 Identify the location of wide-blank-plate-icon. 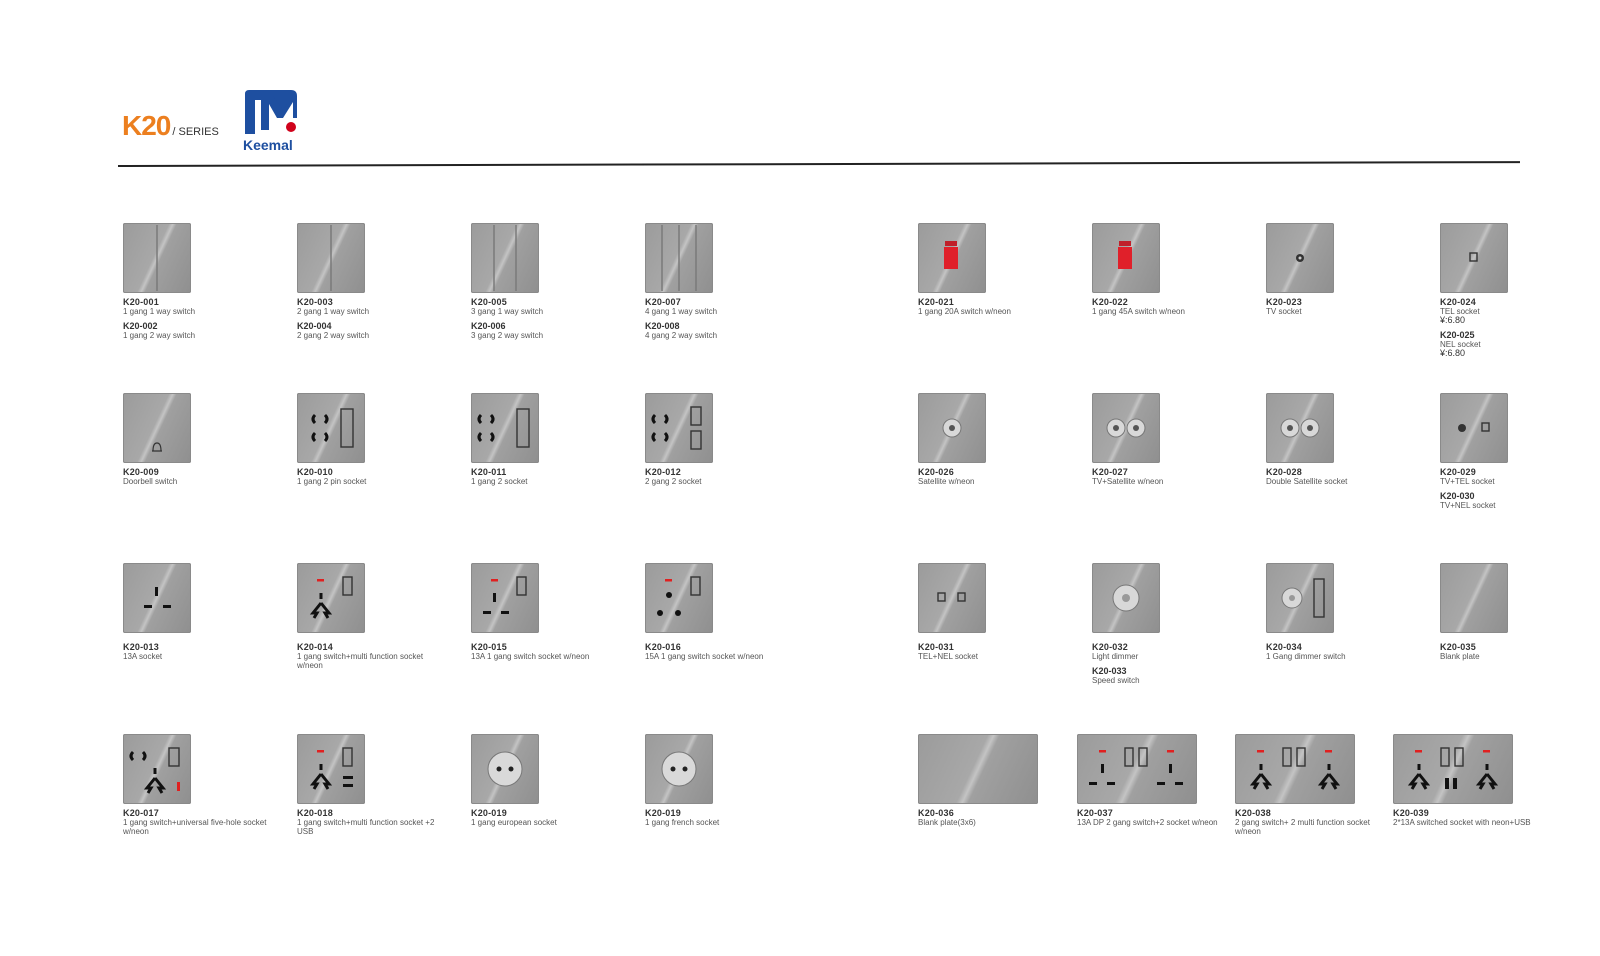
(978, 769).